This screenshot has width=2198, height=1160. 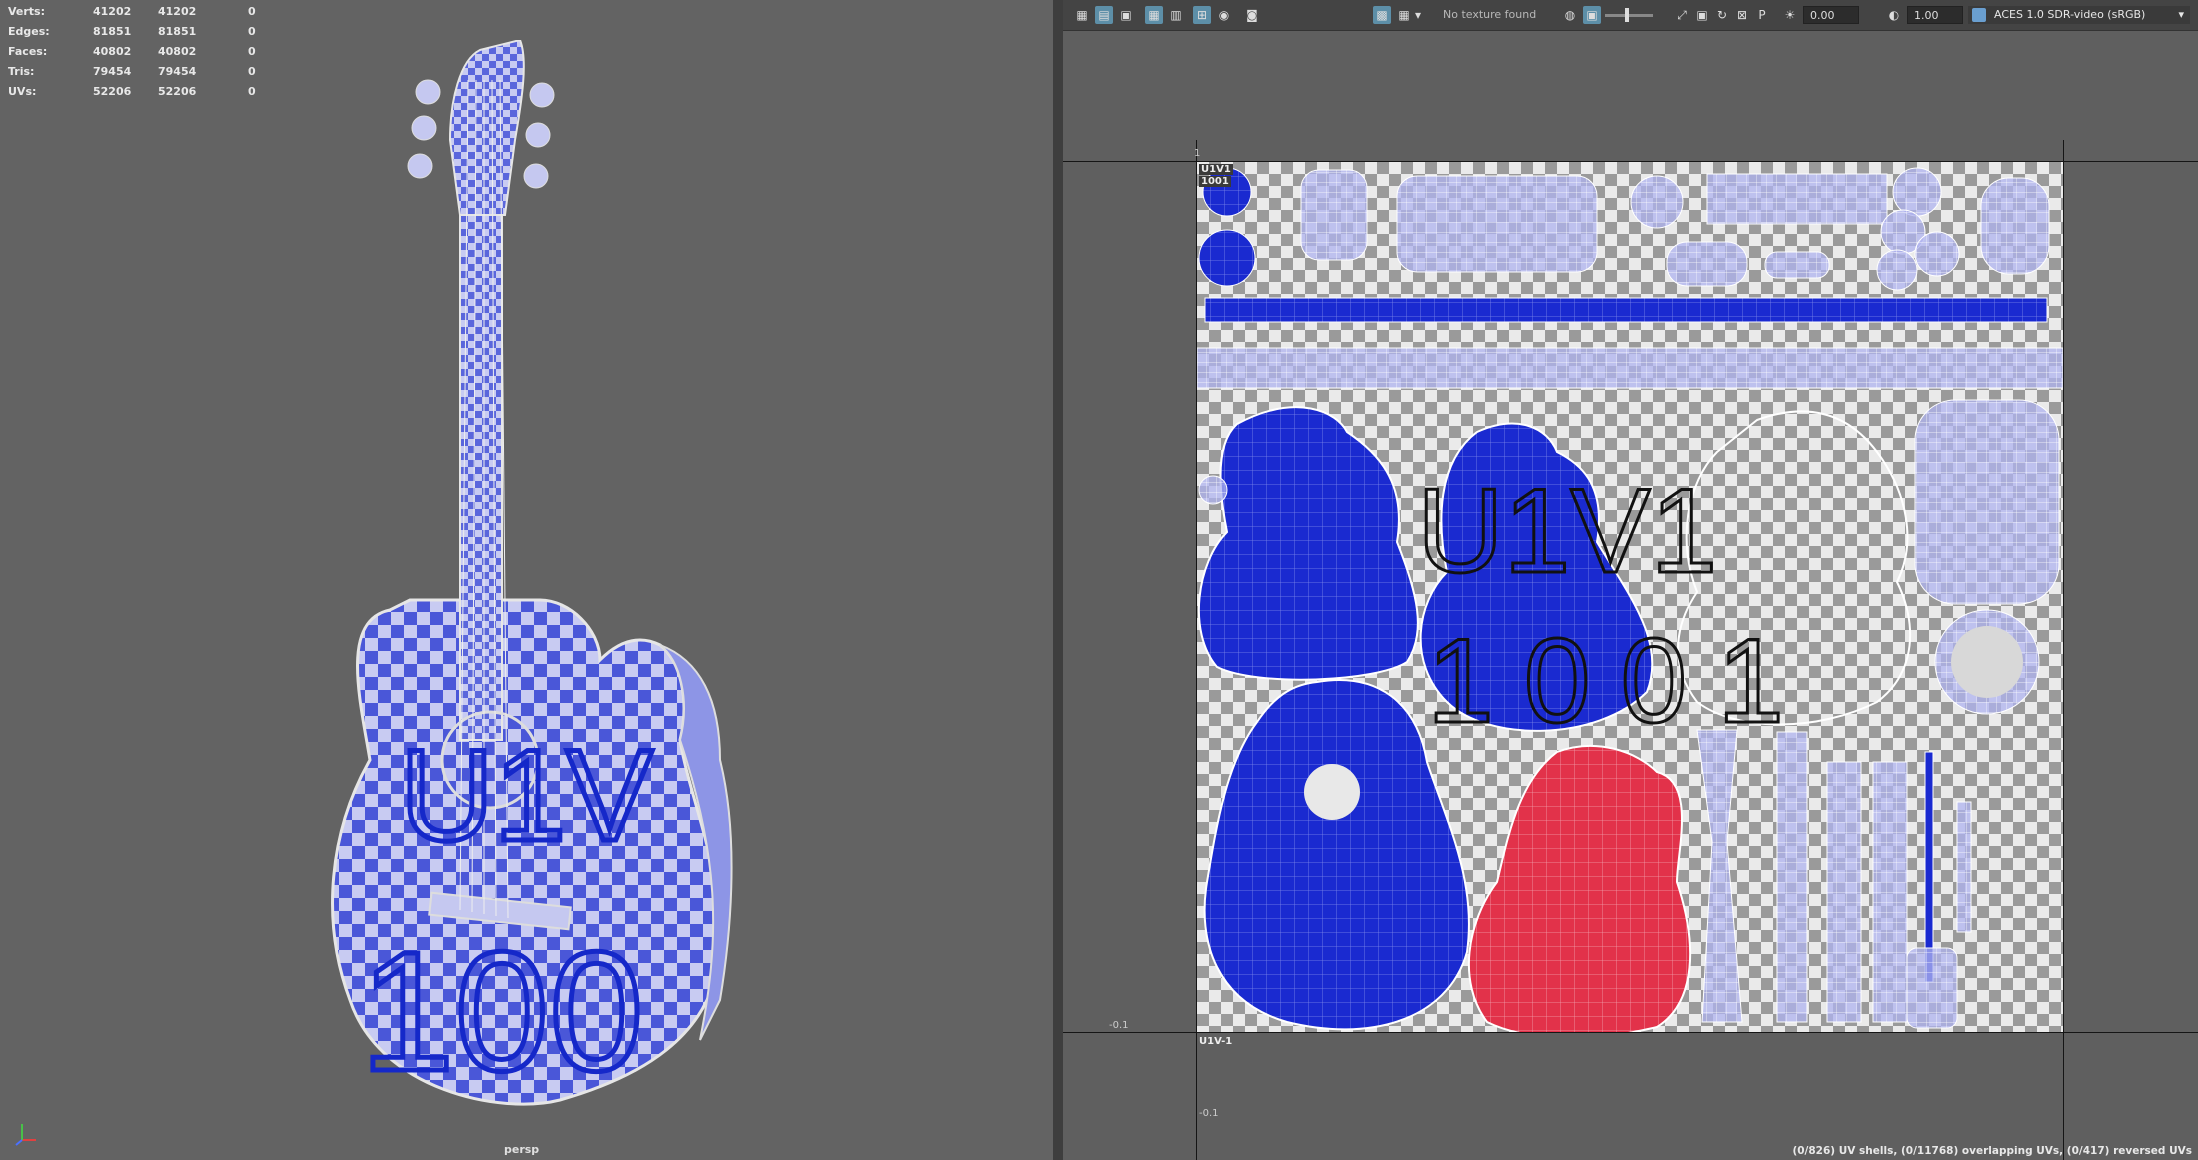 I want to click on tick-top: 1, so click(x=1197, y=153).